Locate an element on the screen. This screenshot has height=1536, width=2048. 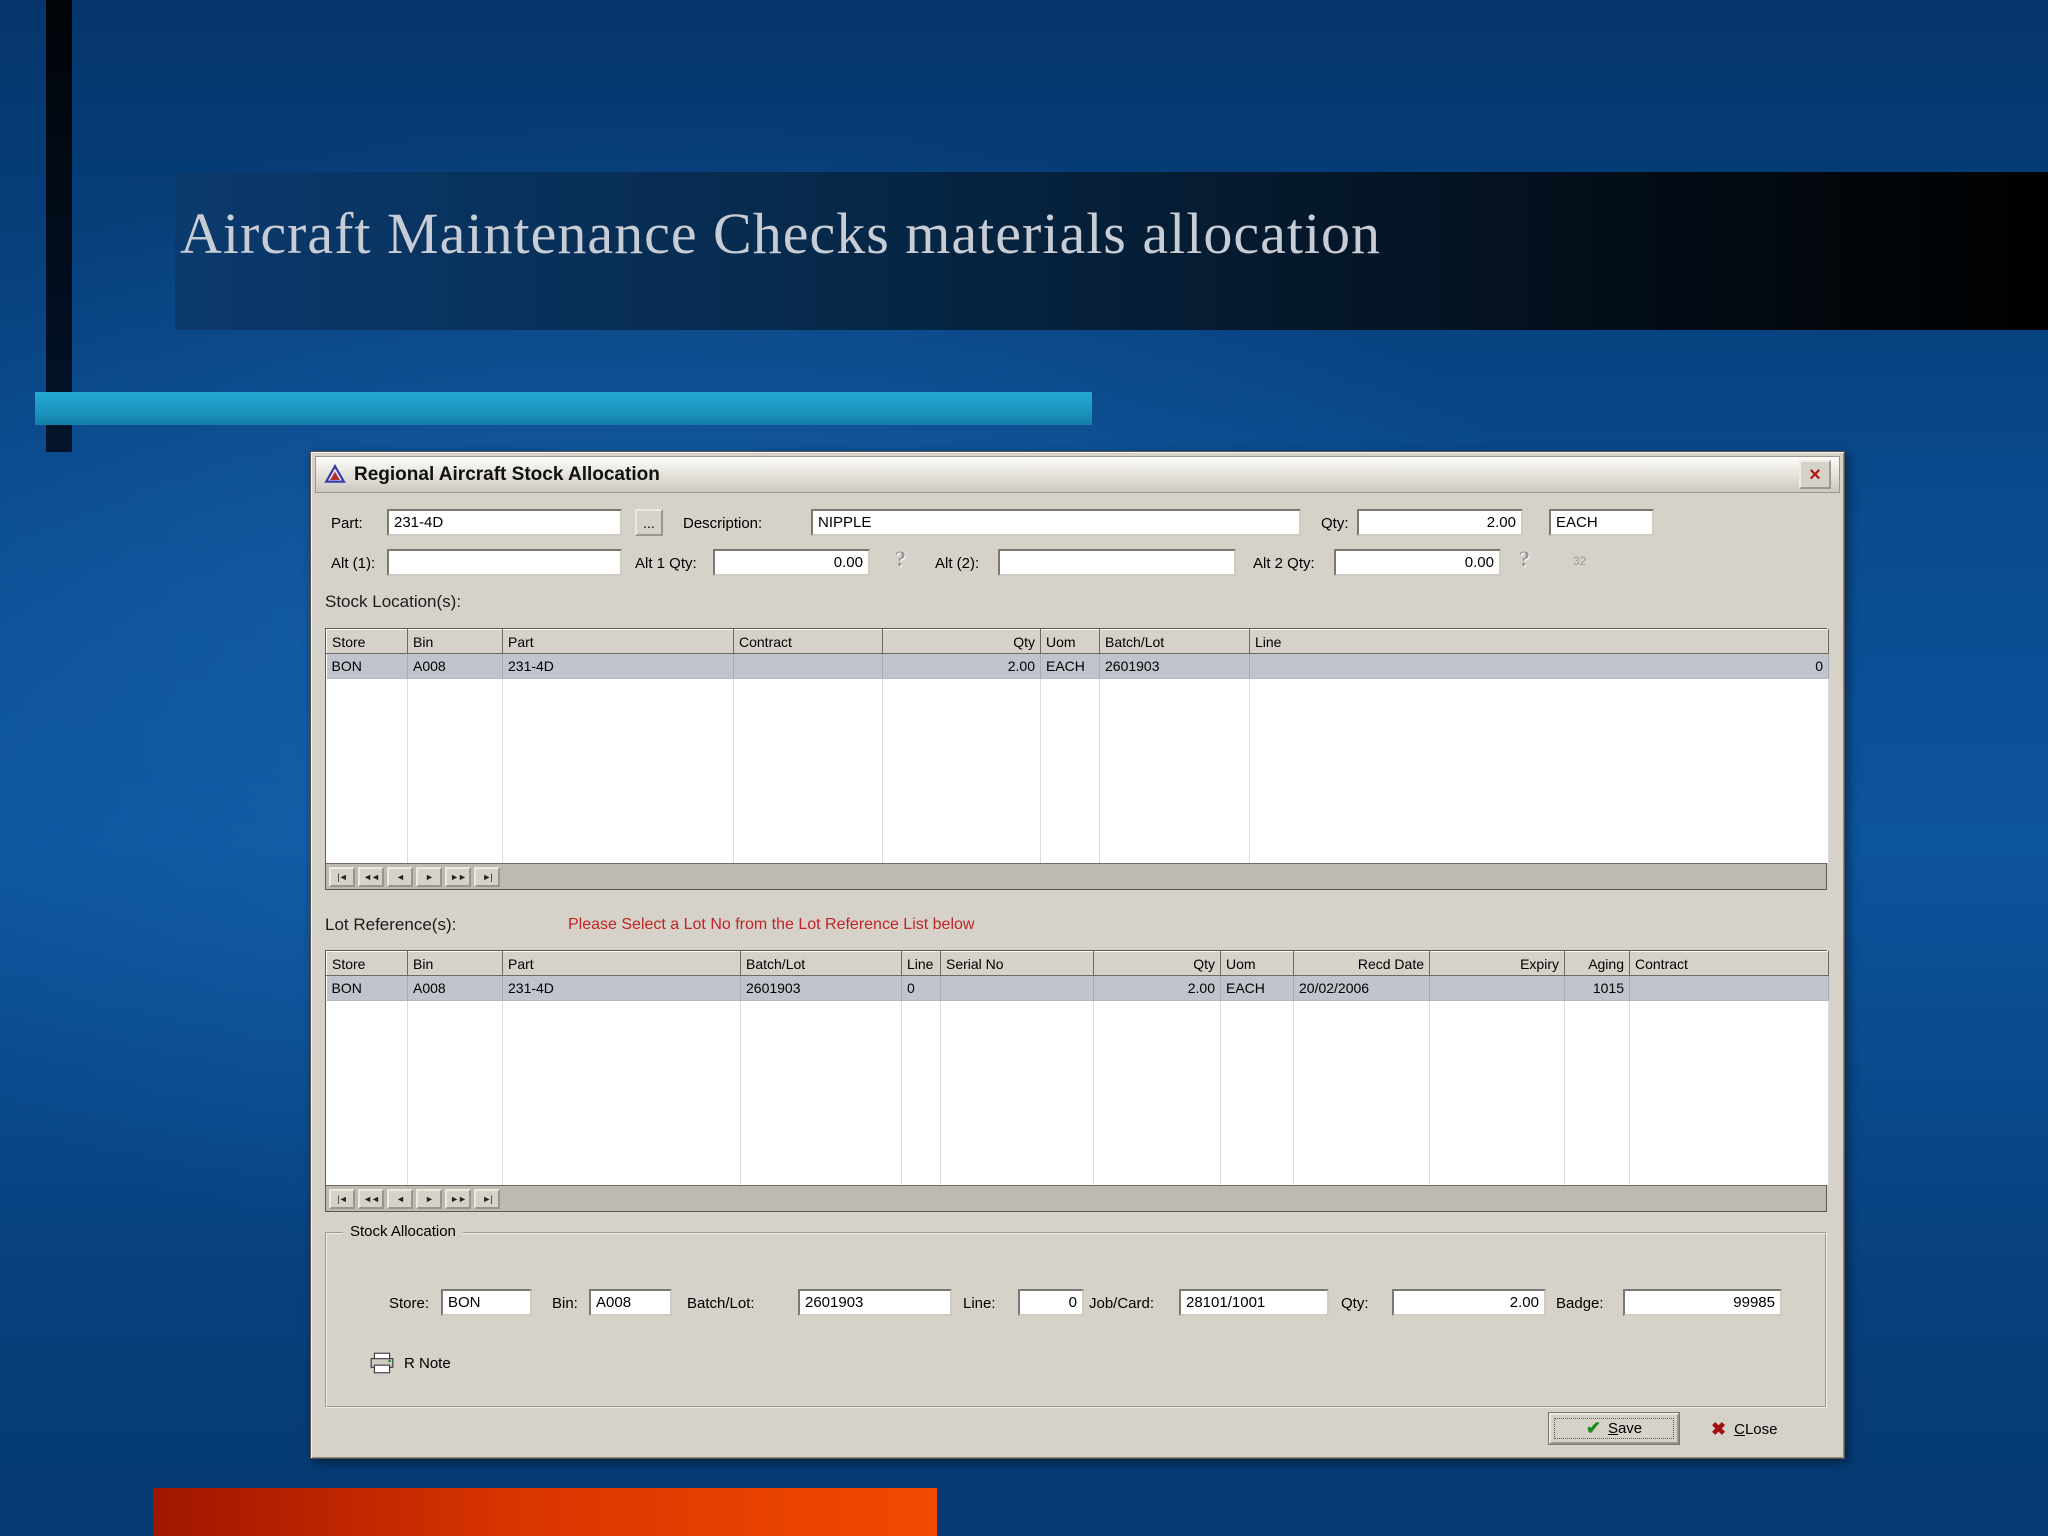
alt1-help-icon: ? is located at coordinates (900, 559).